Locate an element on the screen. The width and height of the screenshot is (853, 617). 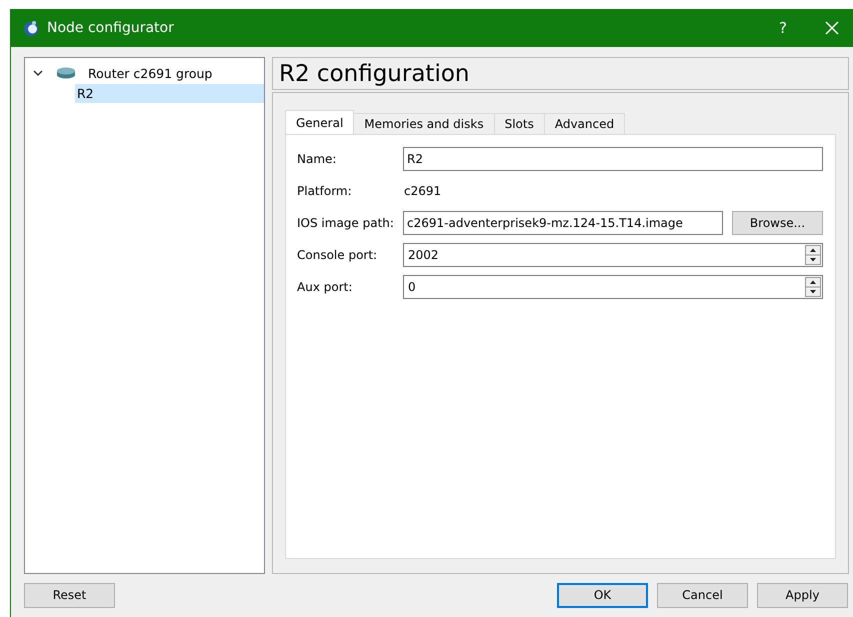
field-label: Platform: is located at coordinates (325, 191).